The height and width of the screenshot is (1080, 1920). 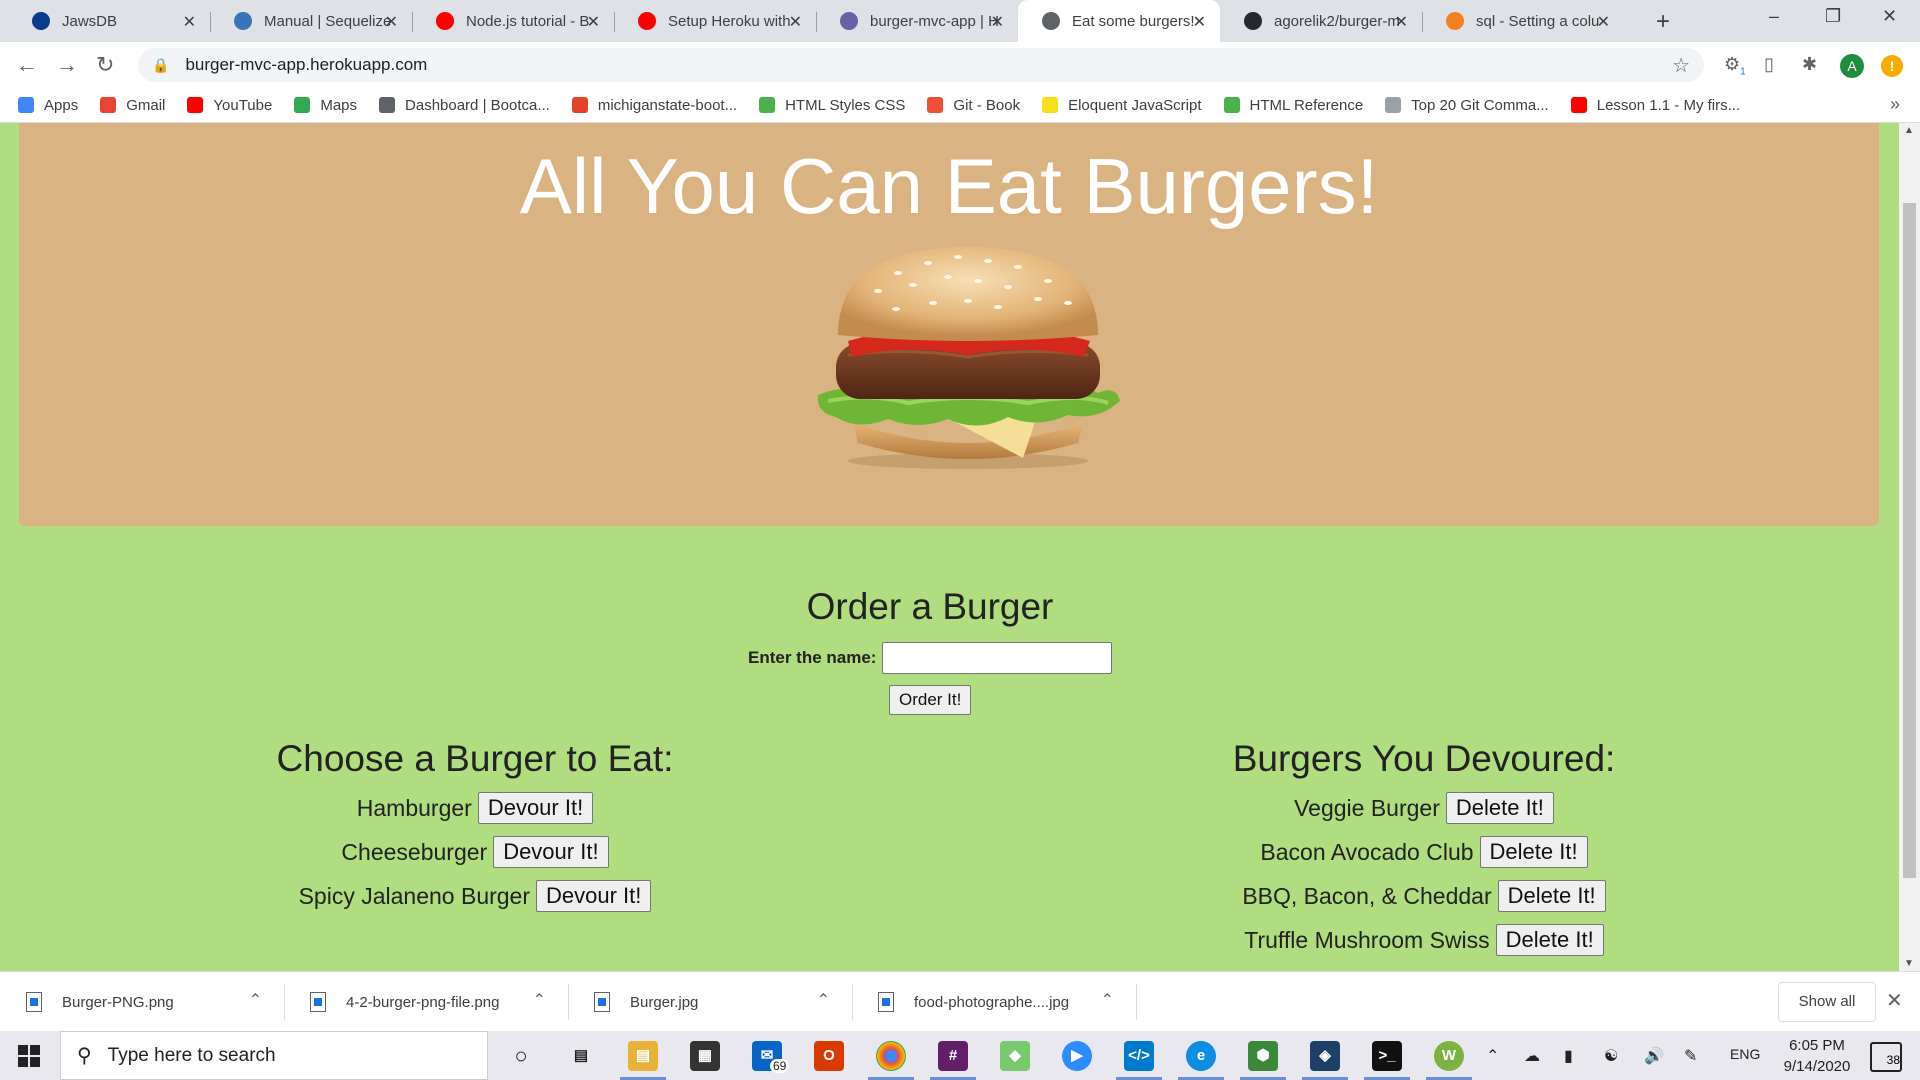 What do you see at coordinates (973, 105) in the screenshot?
I see `bookmark-item: Git - Book` at bounding box center [973, 105].